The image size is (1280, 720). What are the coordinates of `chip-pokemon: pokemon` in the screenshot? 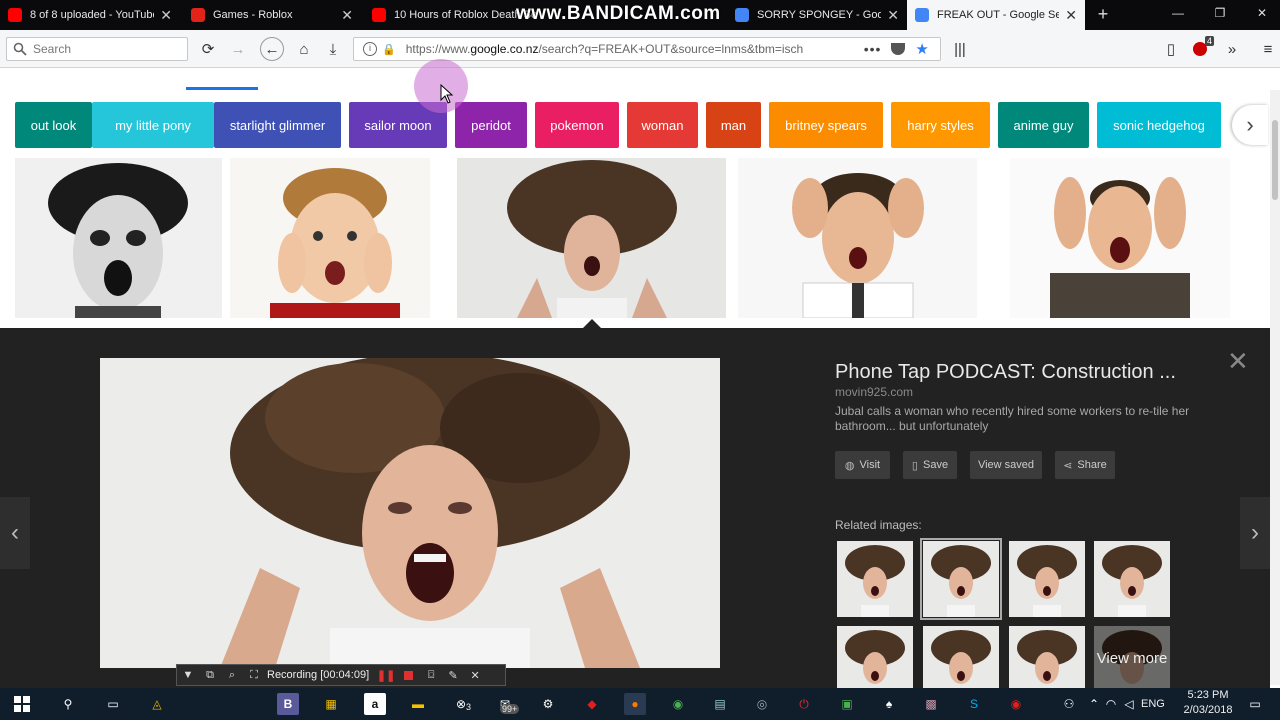 It's located at (577, 125).